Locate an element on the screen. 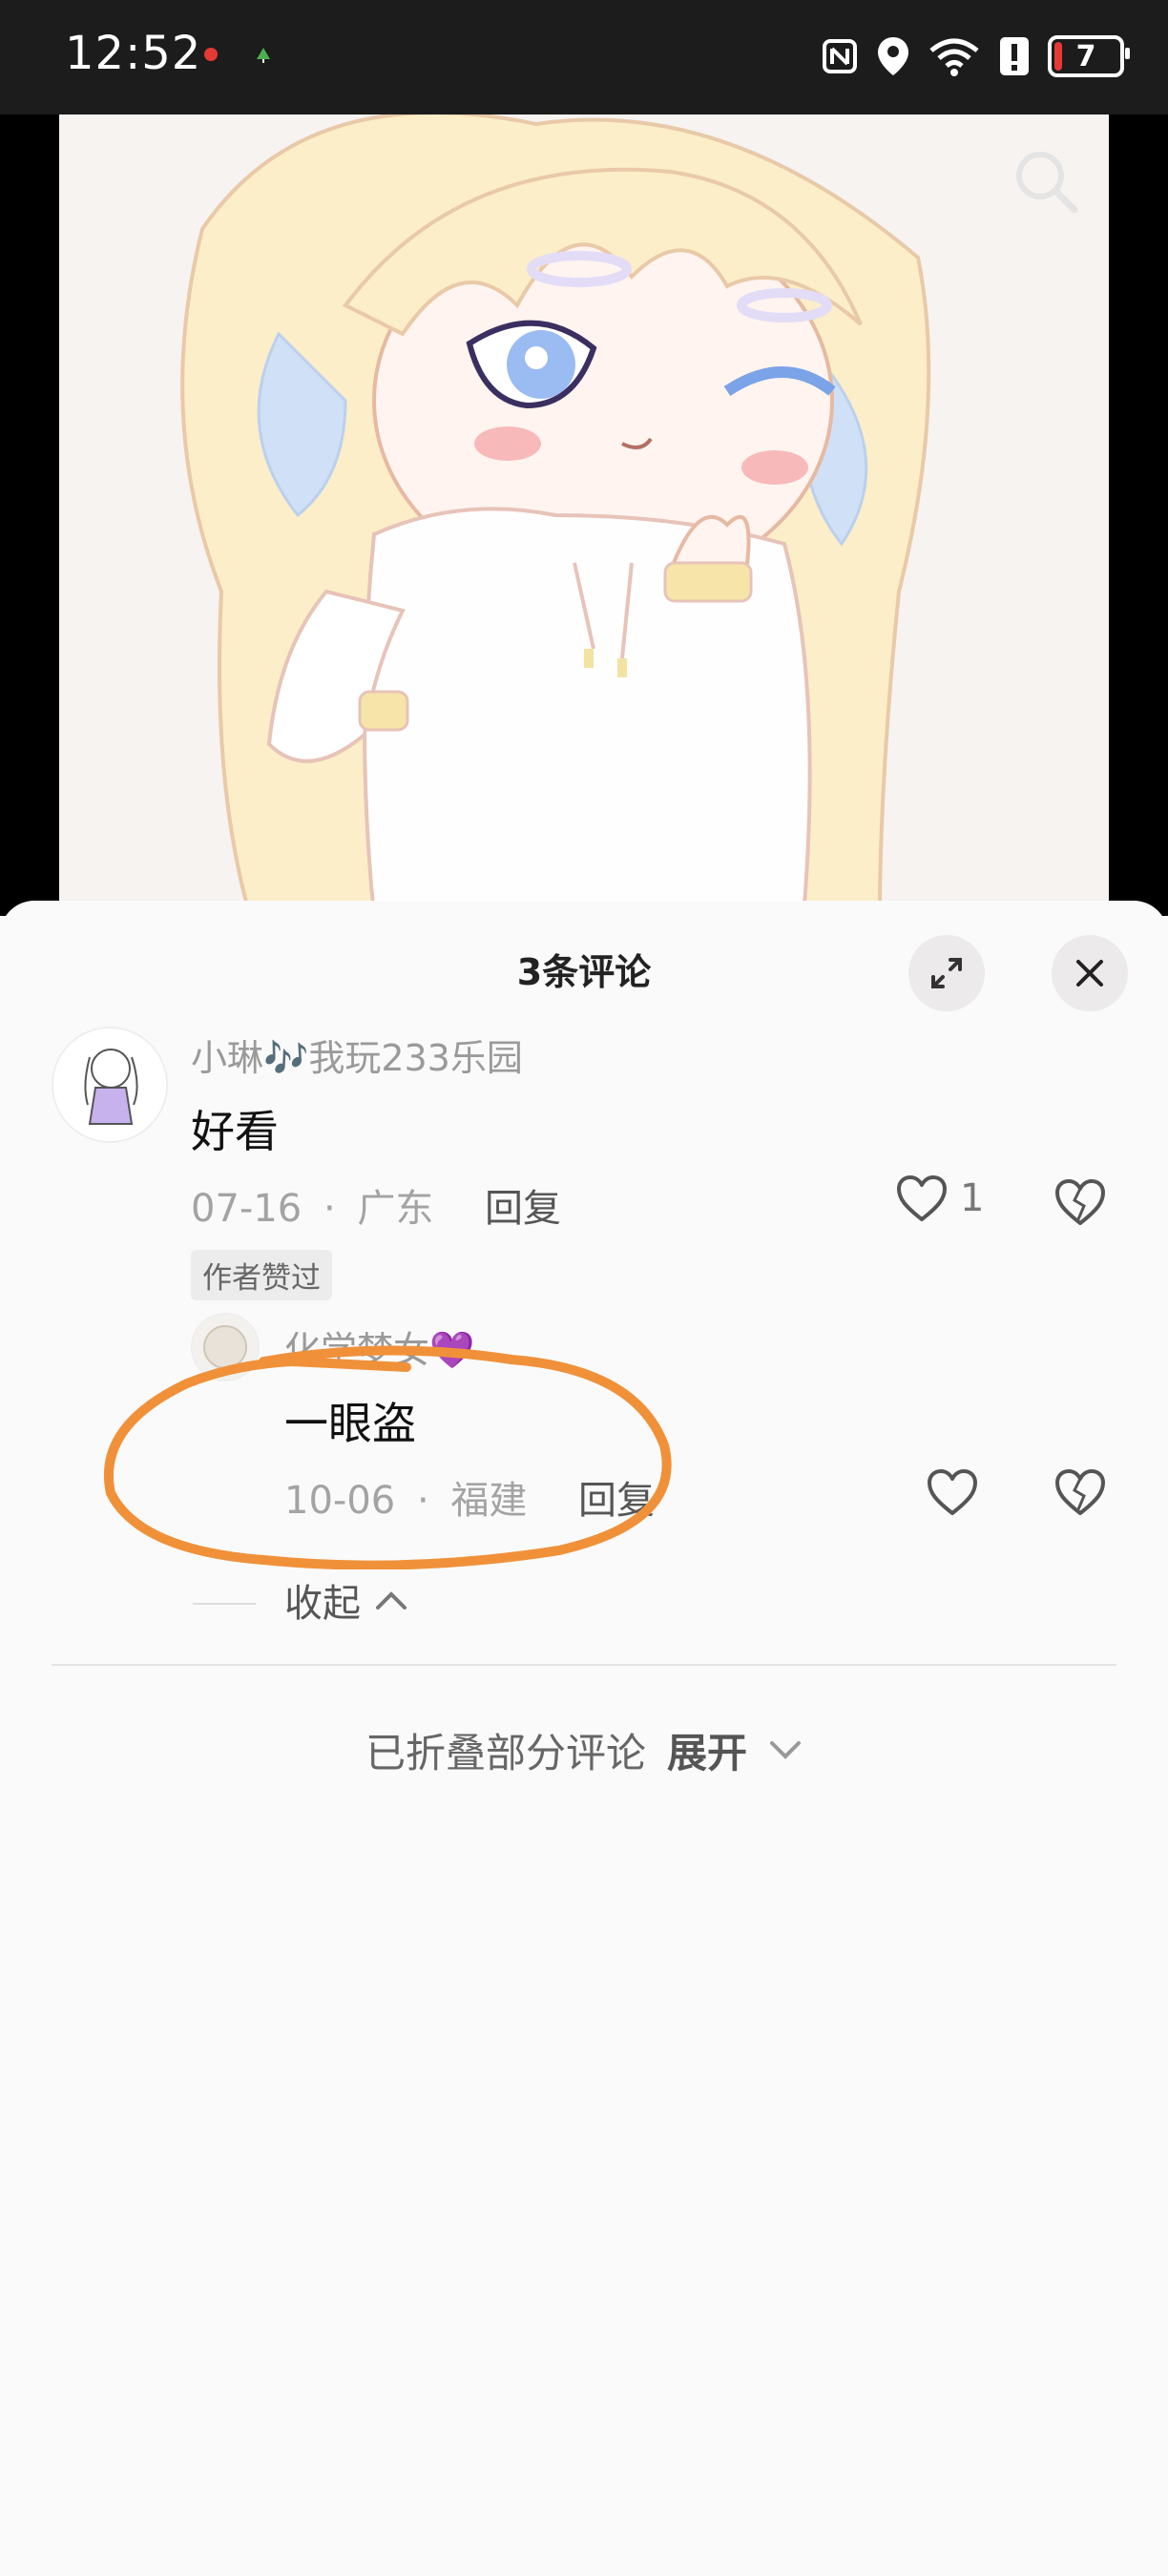  chevron-down-icon is located at coordinates (786, 1749).